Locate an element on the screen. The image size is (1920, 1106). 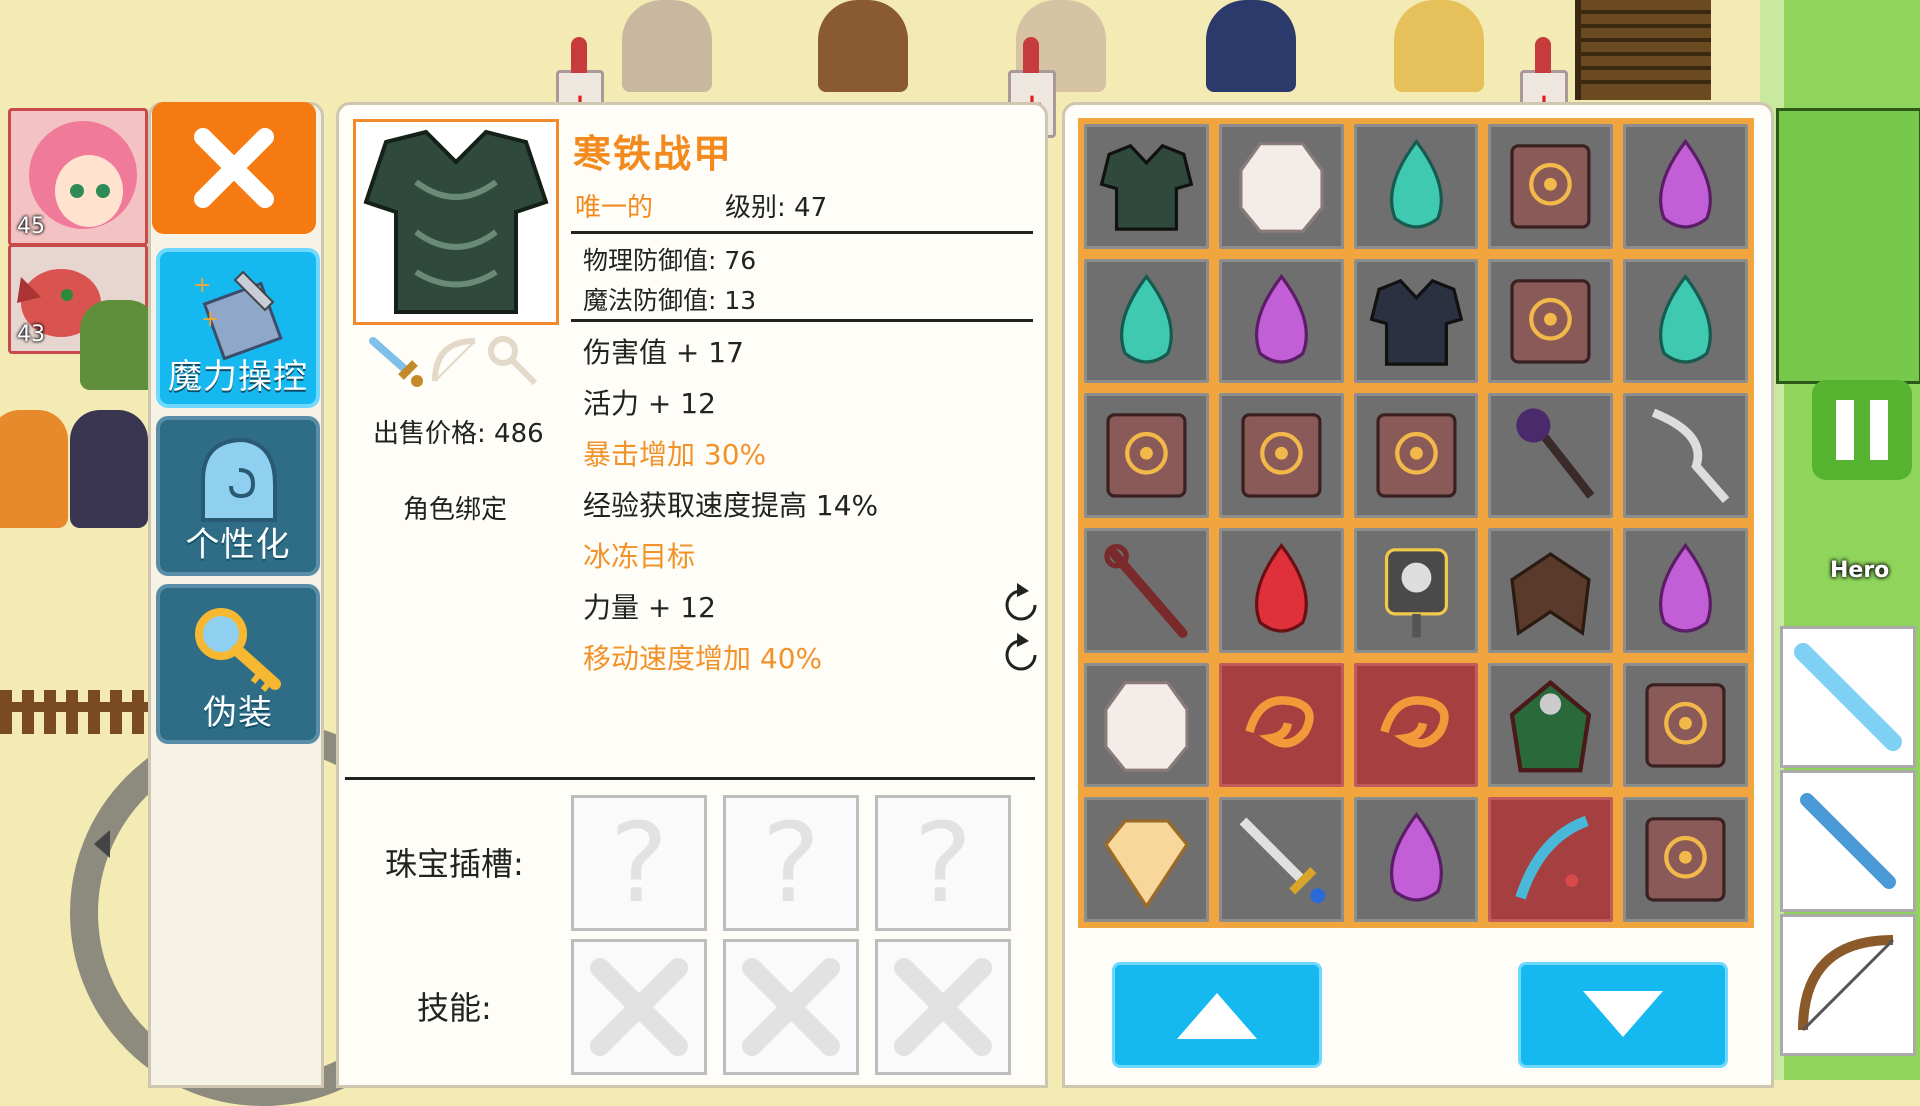
white-gem-icon is located at coordinates (1281, 187).